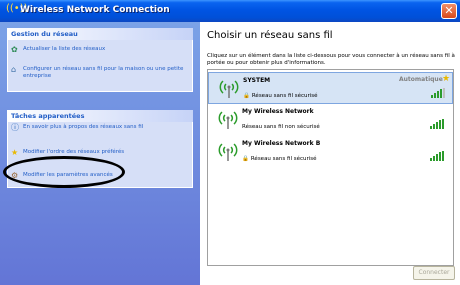 This screenshot has height=285, width=460. What do you see at coordinates (100, 34) in the screenshot?
I see `network-tasks-header: Gestion du réseau` at bounding box center [100, 34].